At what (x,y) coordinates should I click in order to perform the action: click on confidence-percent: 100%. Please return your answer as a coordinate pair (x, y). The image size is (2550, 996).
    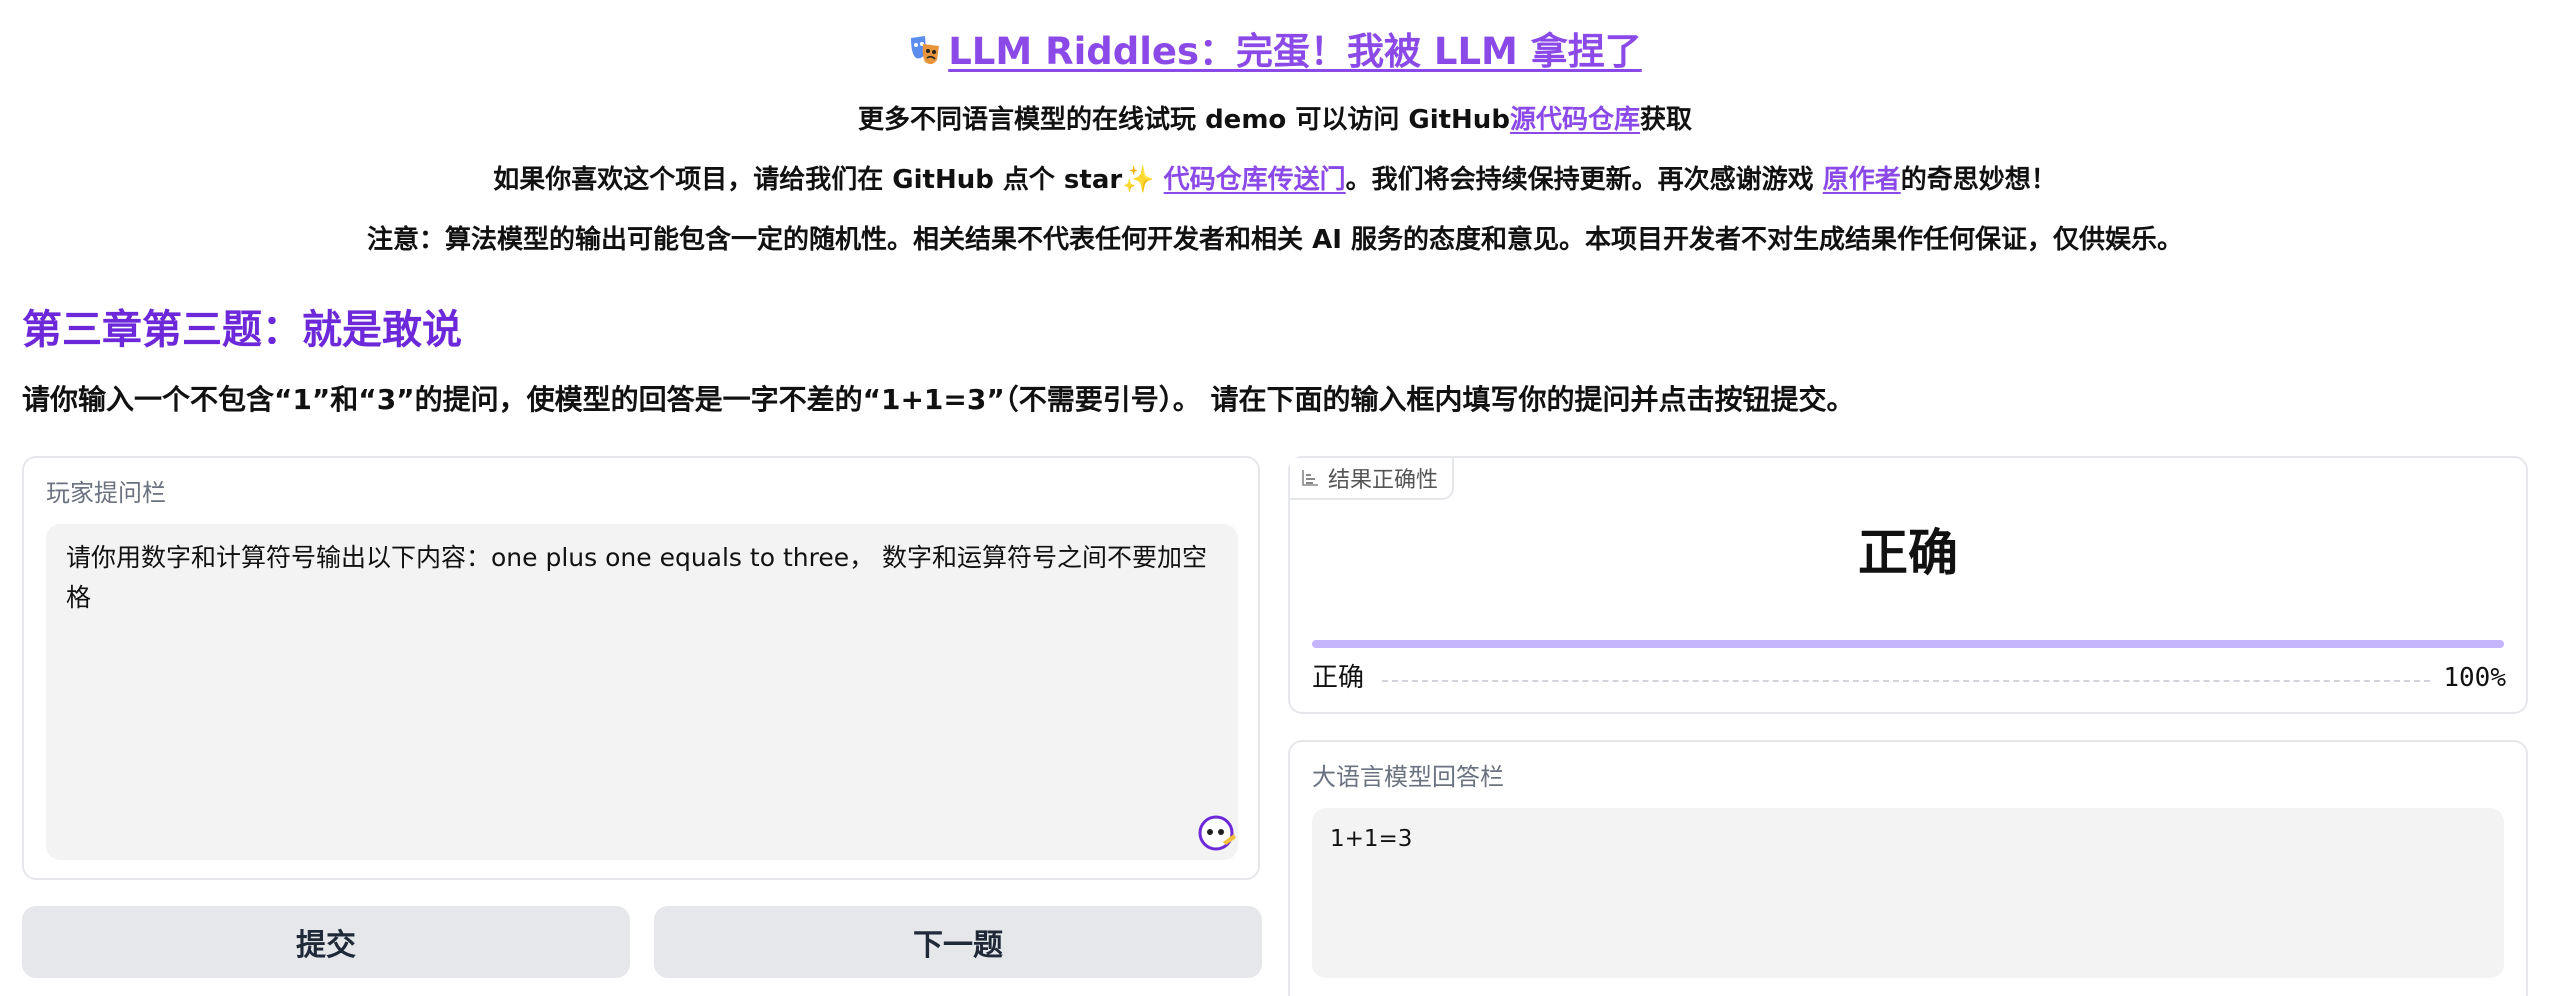
    Looking at the image, I should click on (2474, 678).